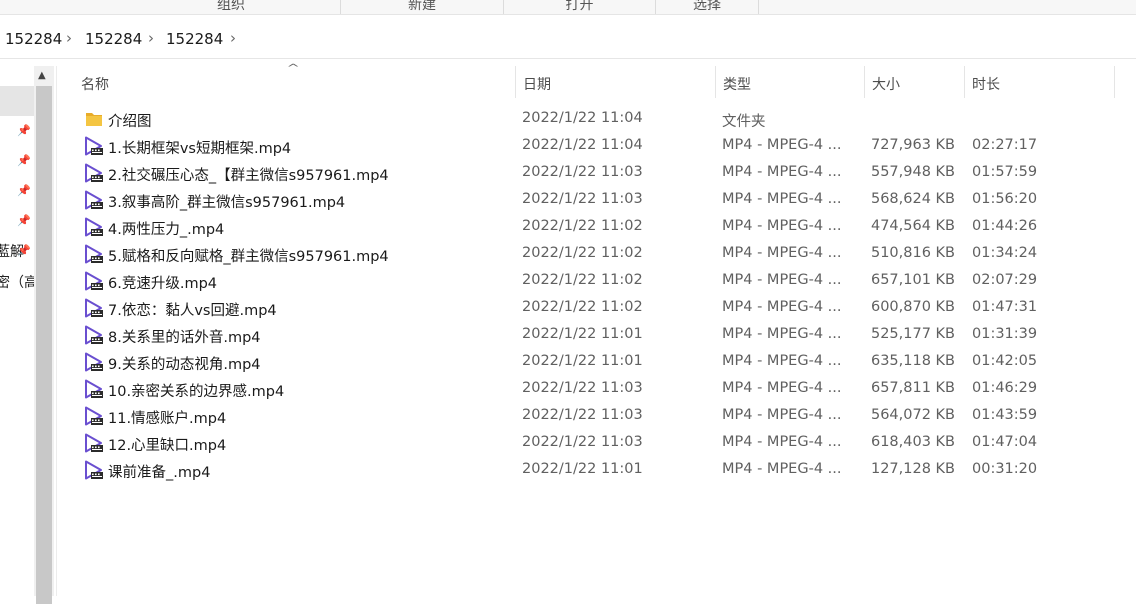  I want to click on file-size: 568,624 KB, so click(912, 199).